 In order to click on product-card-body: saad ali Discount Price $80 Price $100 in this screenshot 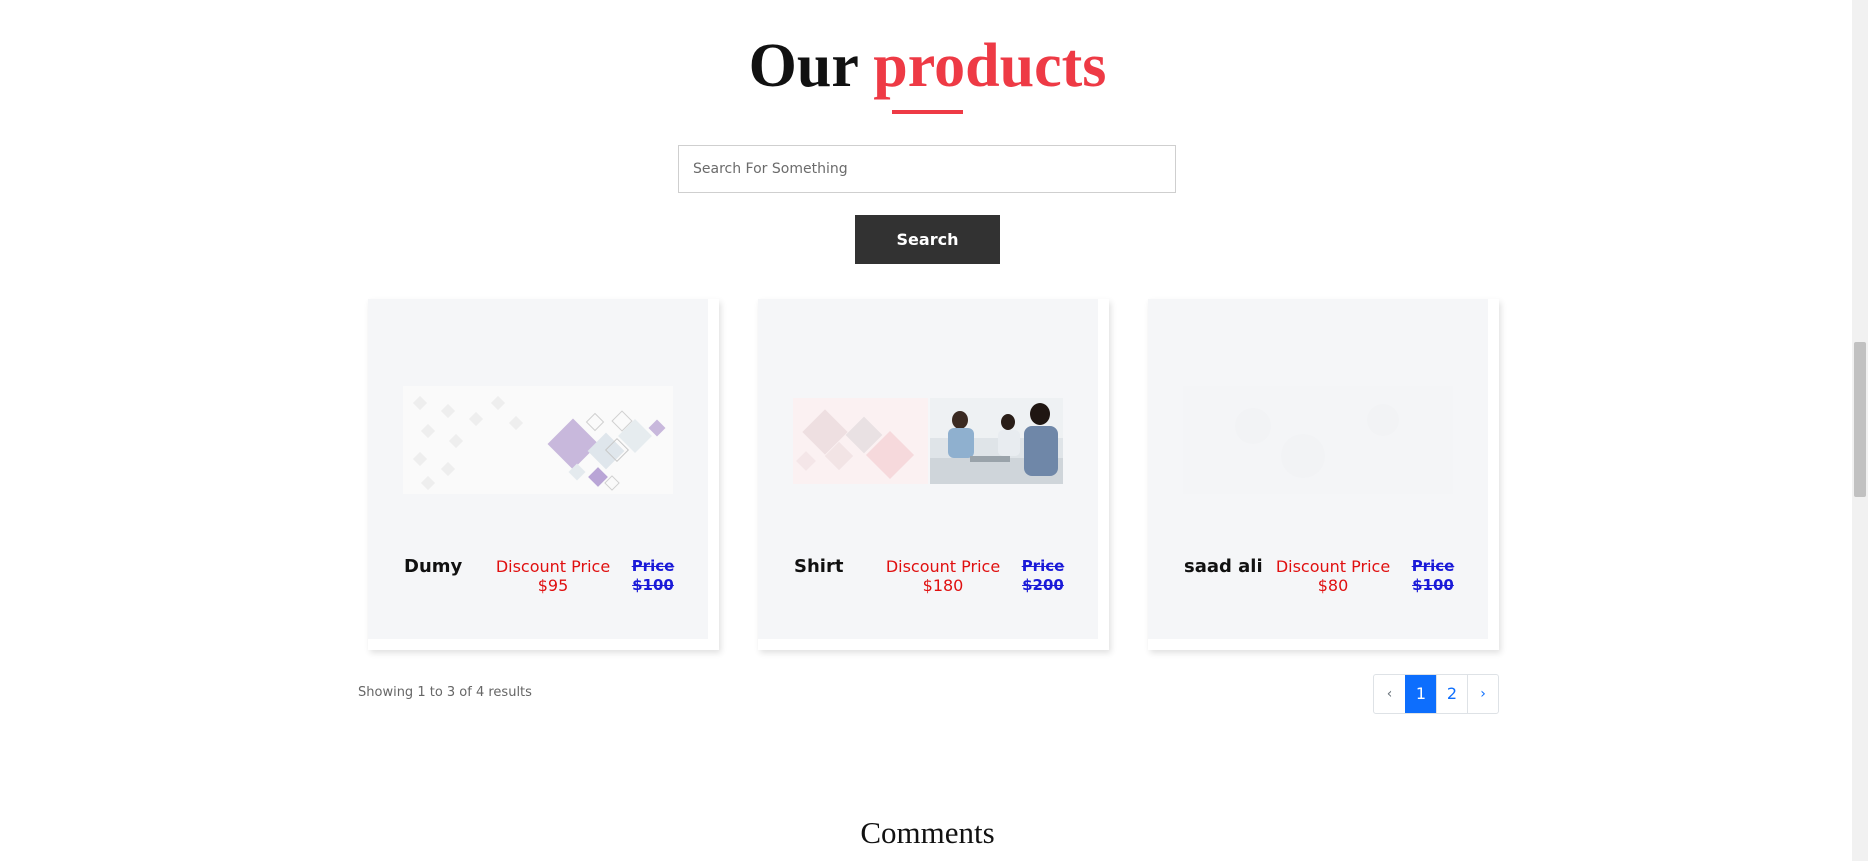, I will do `click(1318, 469)`.